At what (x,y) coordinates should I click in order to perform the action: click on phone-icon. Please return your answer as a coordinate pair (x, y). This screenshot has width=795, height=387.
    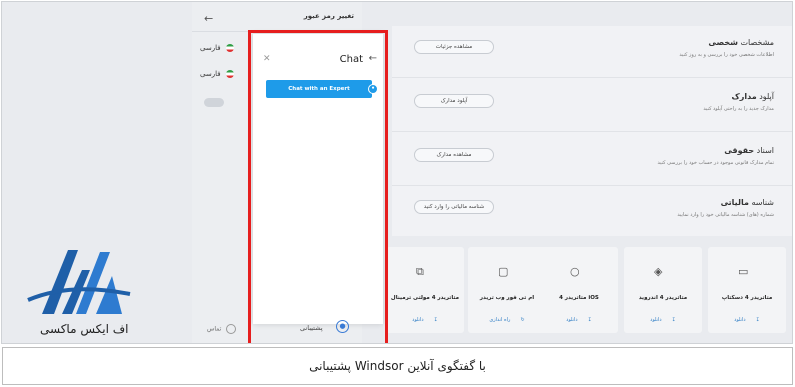
    Looking at the image, I should click on (231, 329).